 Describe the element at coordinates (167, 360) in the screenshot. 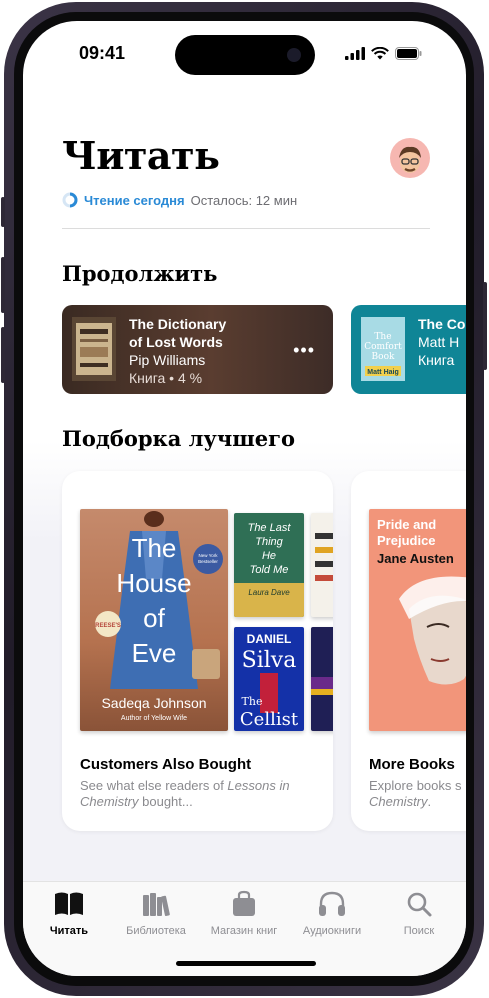

I see `book-author: Pip Williams` at that location.